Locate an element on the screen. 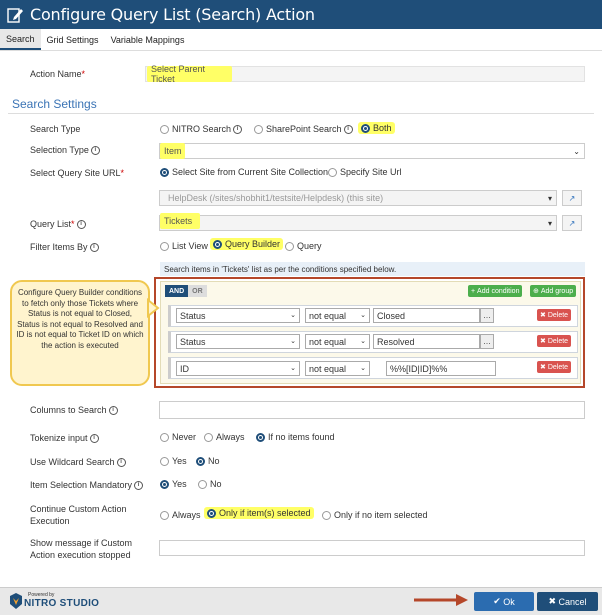  show-message-input is located at coordinates (372, 548).